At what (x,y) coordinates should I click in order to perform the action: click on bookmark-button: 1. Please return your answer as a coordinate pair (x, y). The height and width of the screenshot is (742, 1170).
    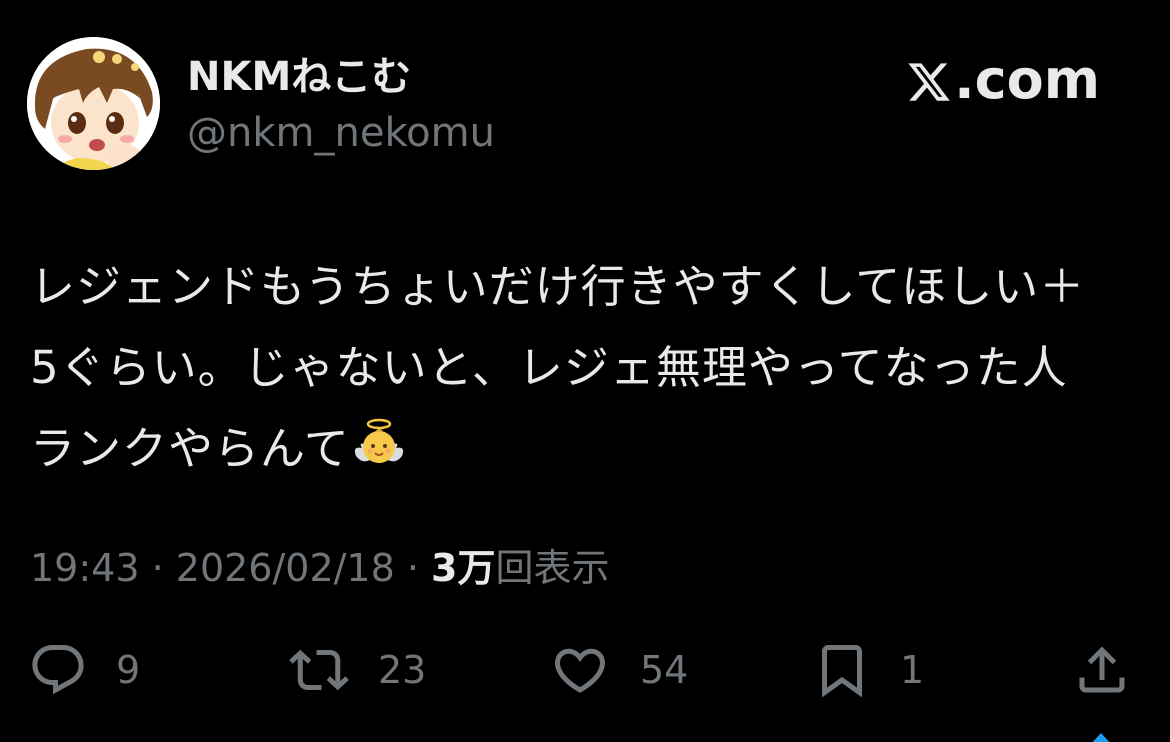
    Looking at the image, I should click on (868, 670).